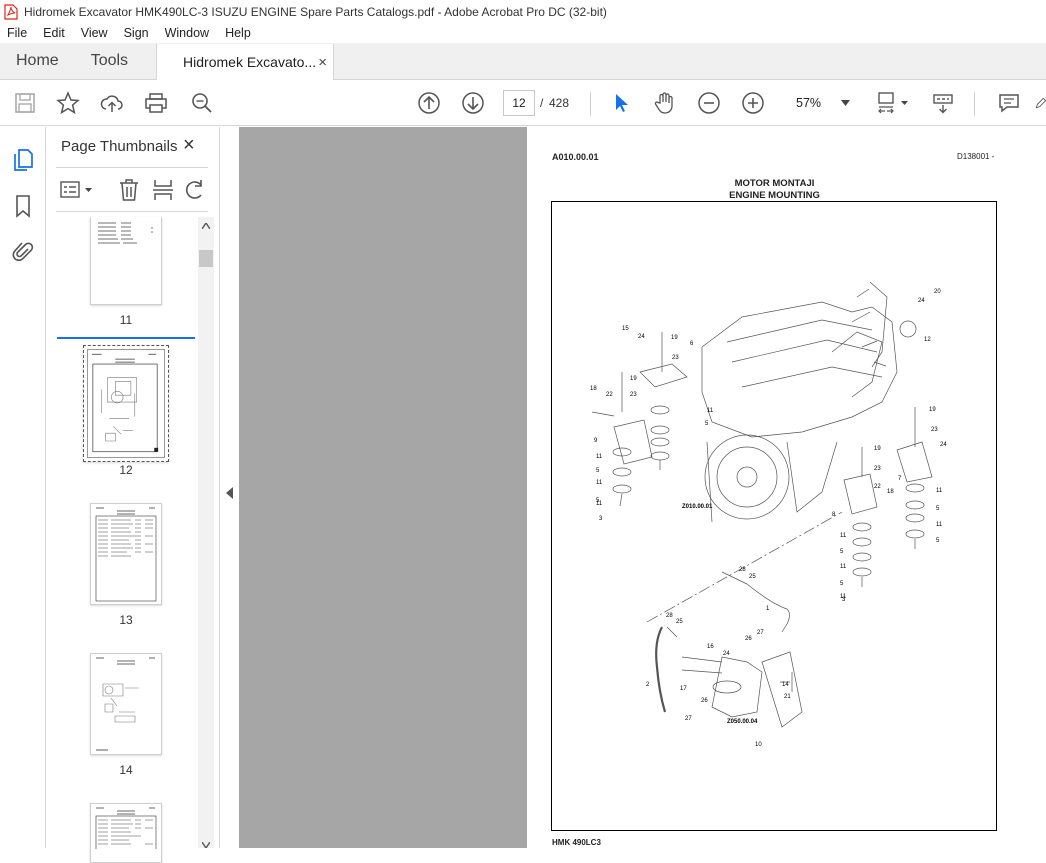 This screenshot has width=1046, height=863. Describe the element at coordinates (23, 252) in the screenshot. I see `attachment-icon` at that location.